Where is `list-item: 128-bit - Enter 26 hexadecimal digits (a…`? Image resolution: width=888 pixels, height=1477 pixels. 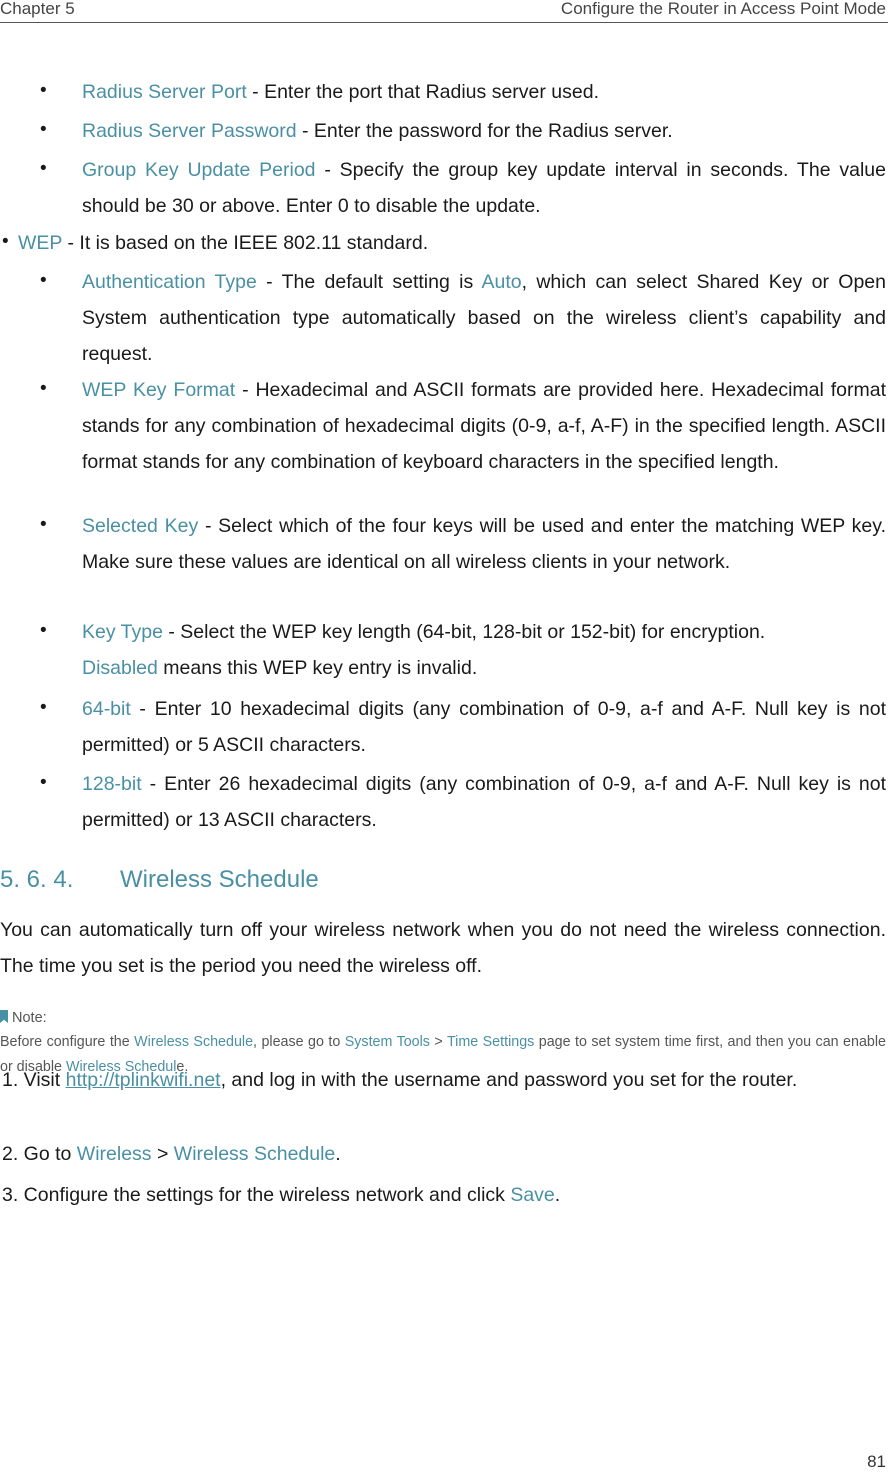 list-item: 128-bit - Enter 26 hexadecimal digits (a… is located at coordinates (484, 802).